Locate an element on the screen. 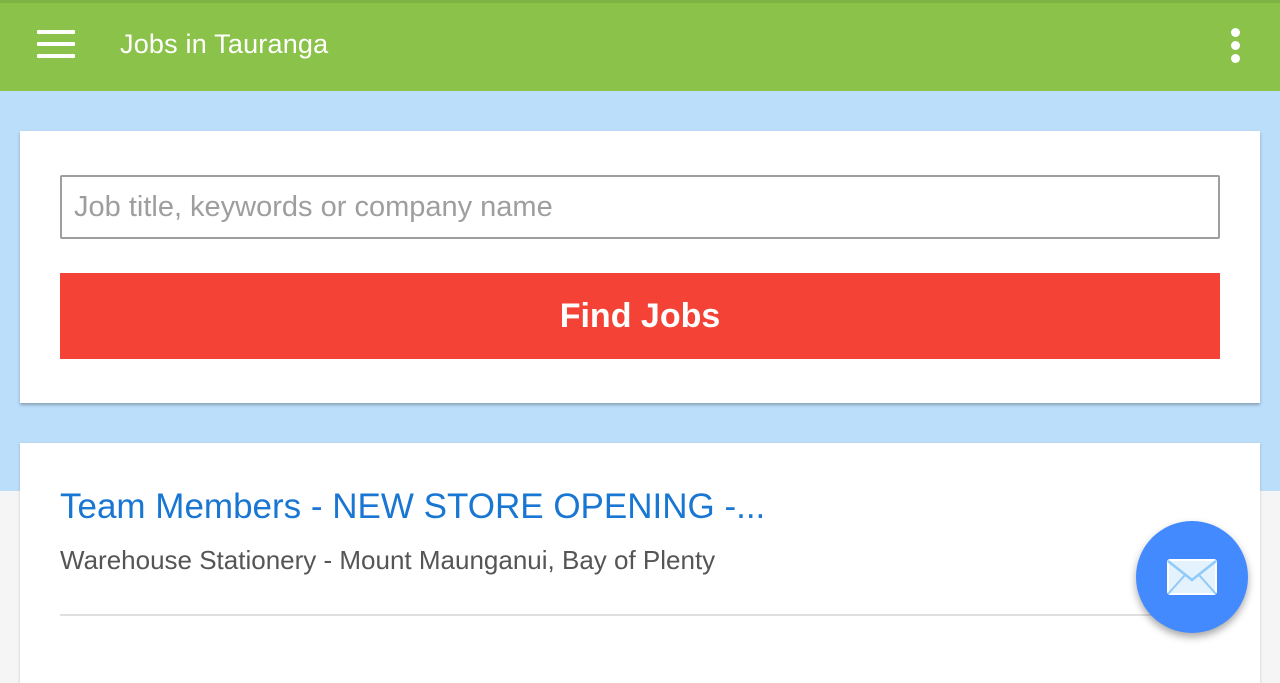  menu-button is located at coordinates (56, 45).